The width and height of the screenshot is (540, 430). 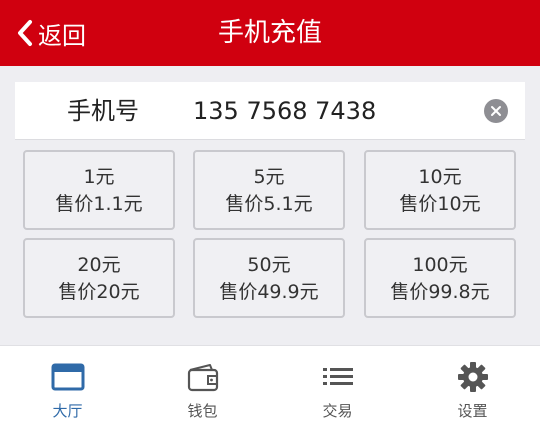 What do you see at coordinates (202, 411) in the screenshot?
I see `tab-label: 钱包` at bounding box center [202, 411].